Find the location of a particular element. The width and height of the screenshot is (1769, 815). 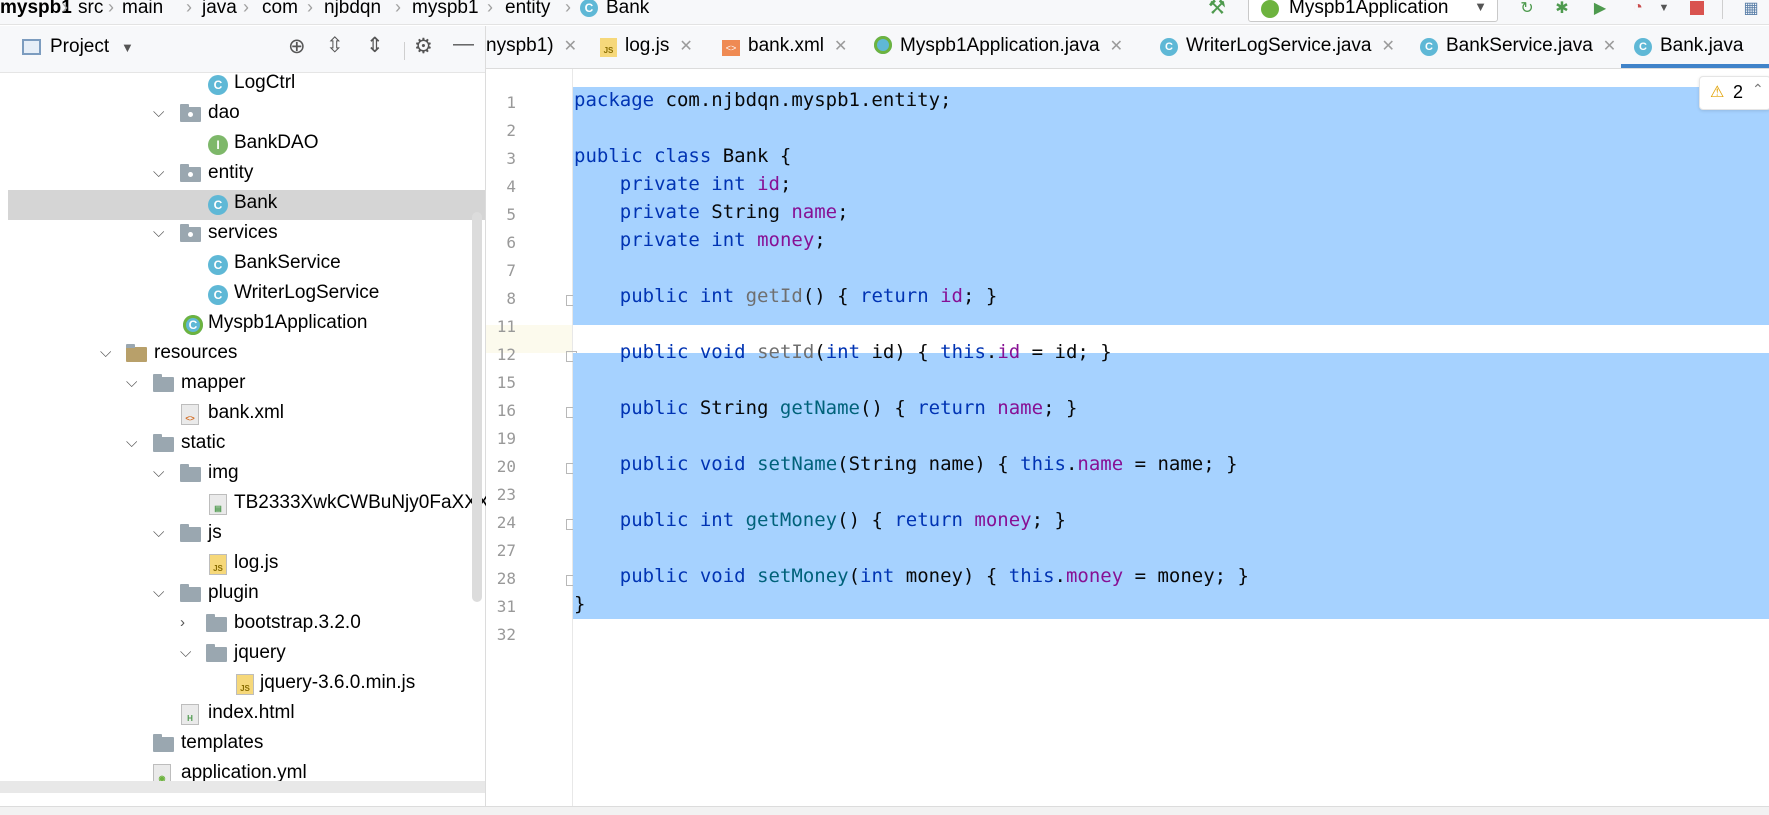

run-with-coverage-icon: ▶ is located at coordinates (1600, 9).